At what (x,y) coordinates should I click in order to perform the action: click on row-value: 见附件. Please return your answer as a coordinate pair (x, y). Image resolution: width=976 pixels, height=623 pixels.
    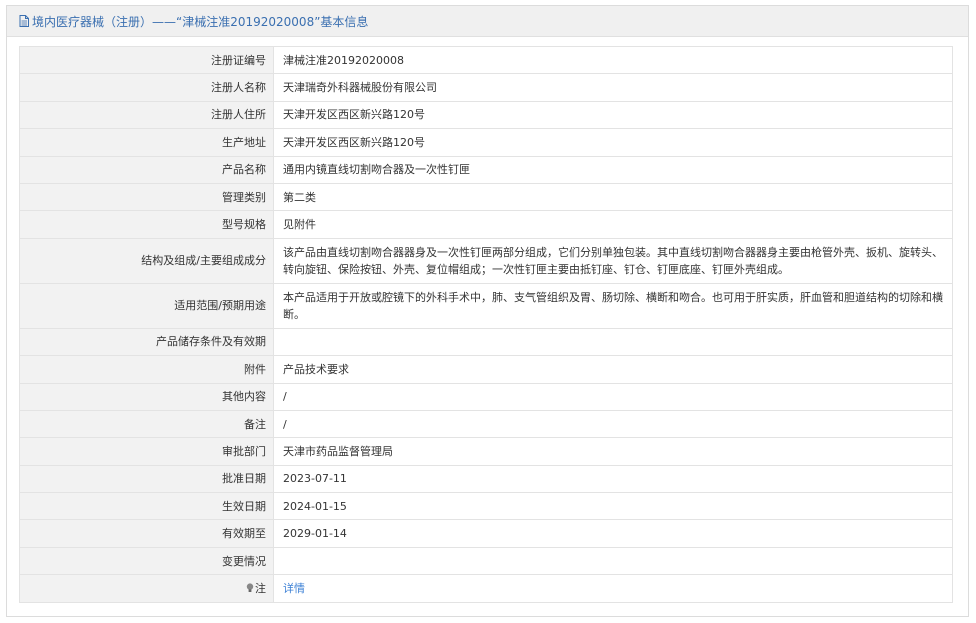
    Looking at the image, I should click on (613, 224).